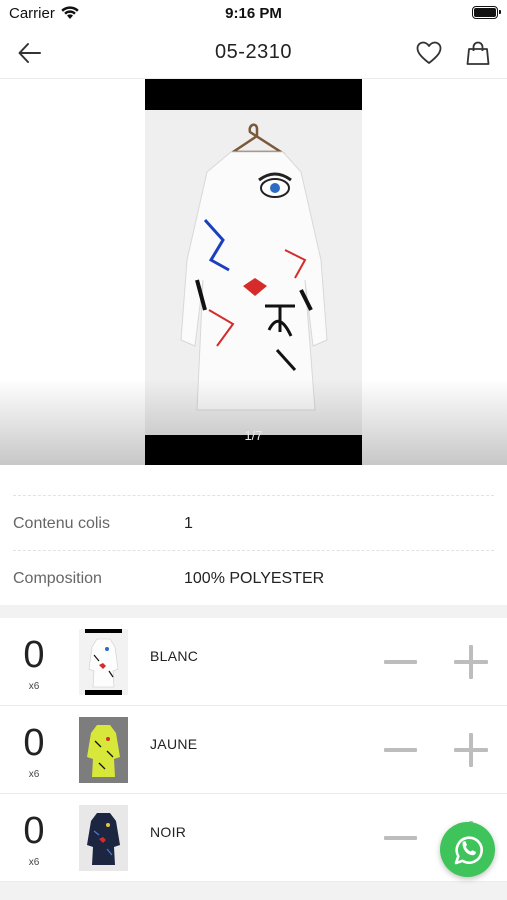 This screenshot has width=507, height=900. What do you see at coordinates (253, 53) in the screenshot?
I see `nav-bar: 05-2310` at bounding box center [253, 53].